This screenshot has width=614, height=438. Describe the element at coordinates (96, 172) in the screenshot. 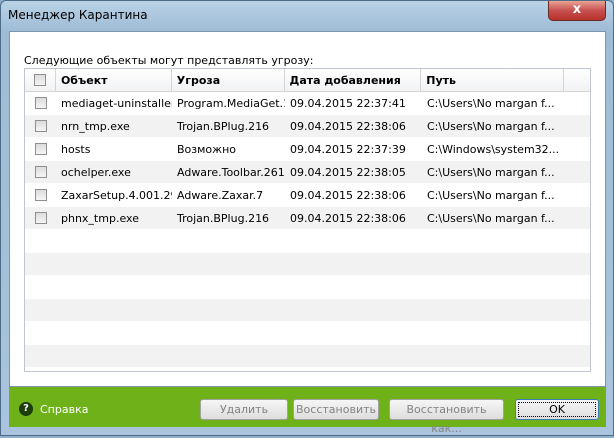

I see `object-cell: ochelper.exe` at that location.